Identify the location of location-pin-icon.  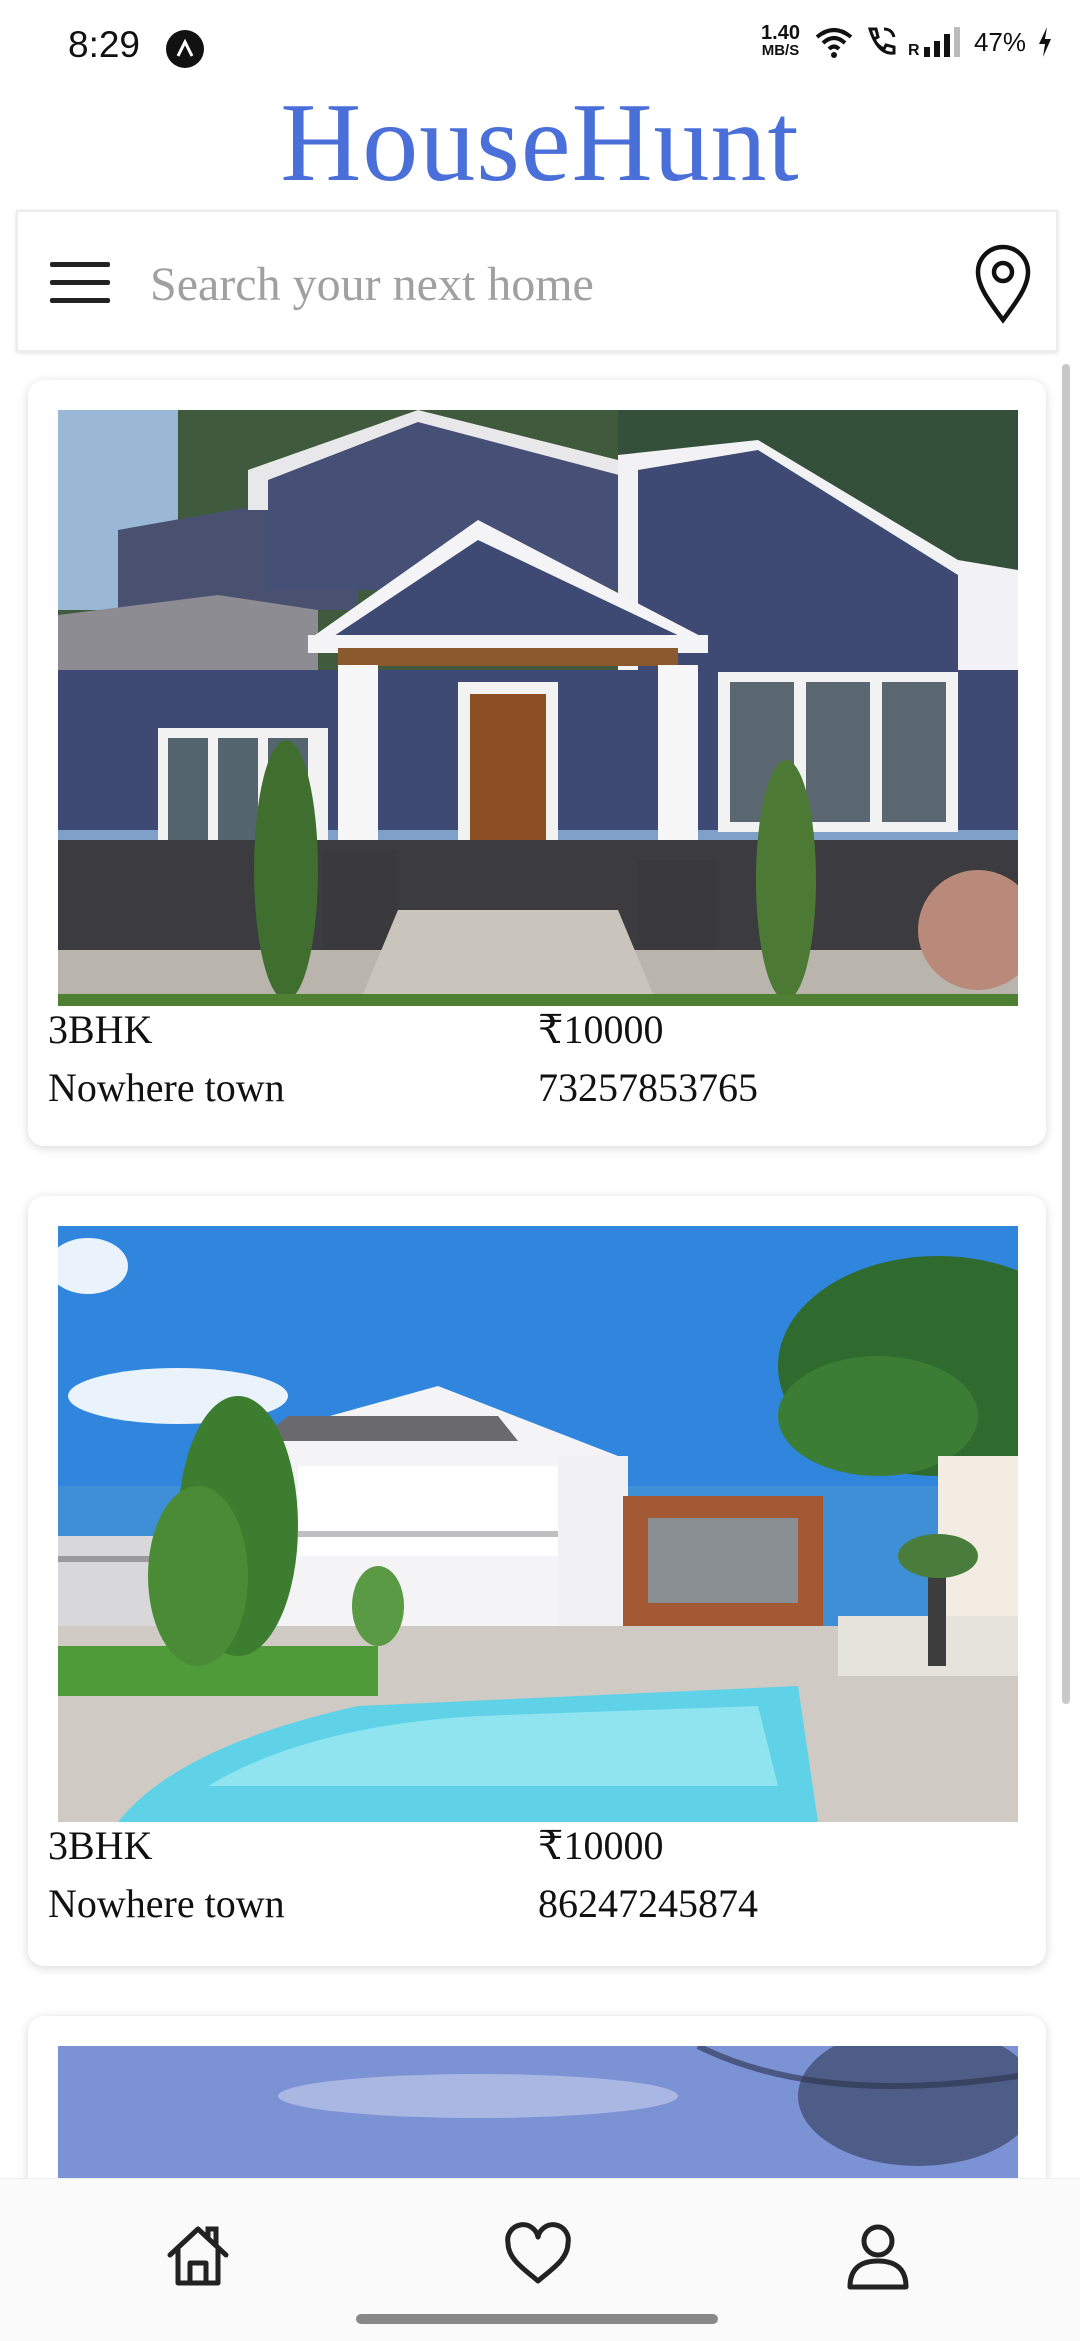
(1003, 283).